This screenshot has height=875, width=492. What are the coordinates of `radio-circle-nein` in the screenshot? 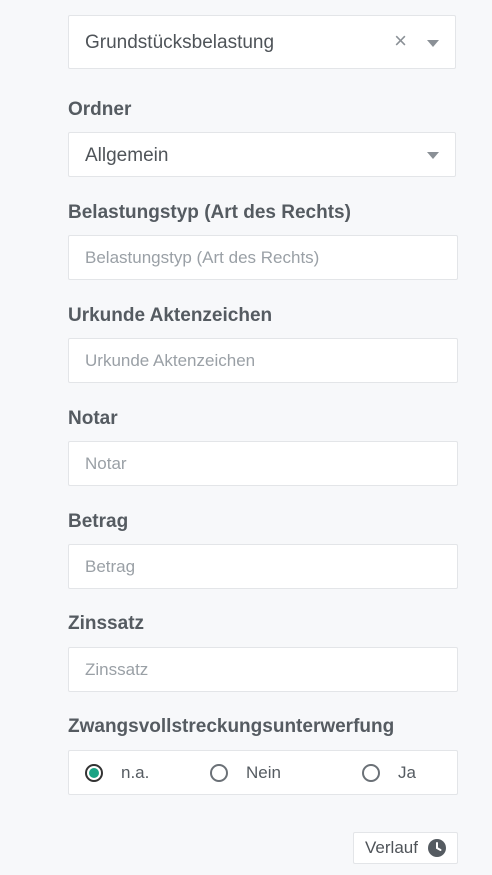 It's located at (219, 772).